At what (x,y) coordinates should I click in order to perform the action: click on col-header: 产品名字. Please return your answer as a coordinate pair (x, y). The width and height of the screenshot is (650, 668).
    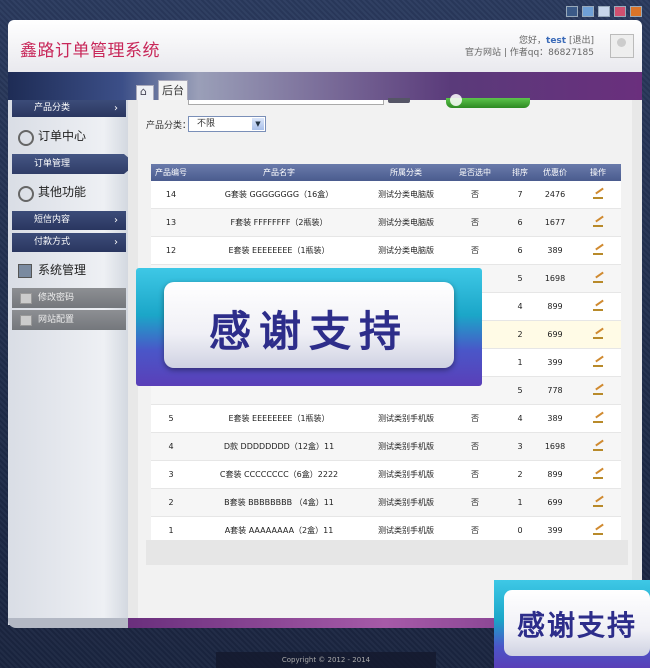
    Looking at the image, I should click on (279, 172).